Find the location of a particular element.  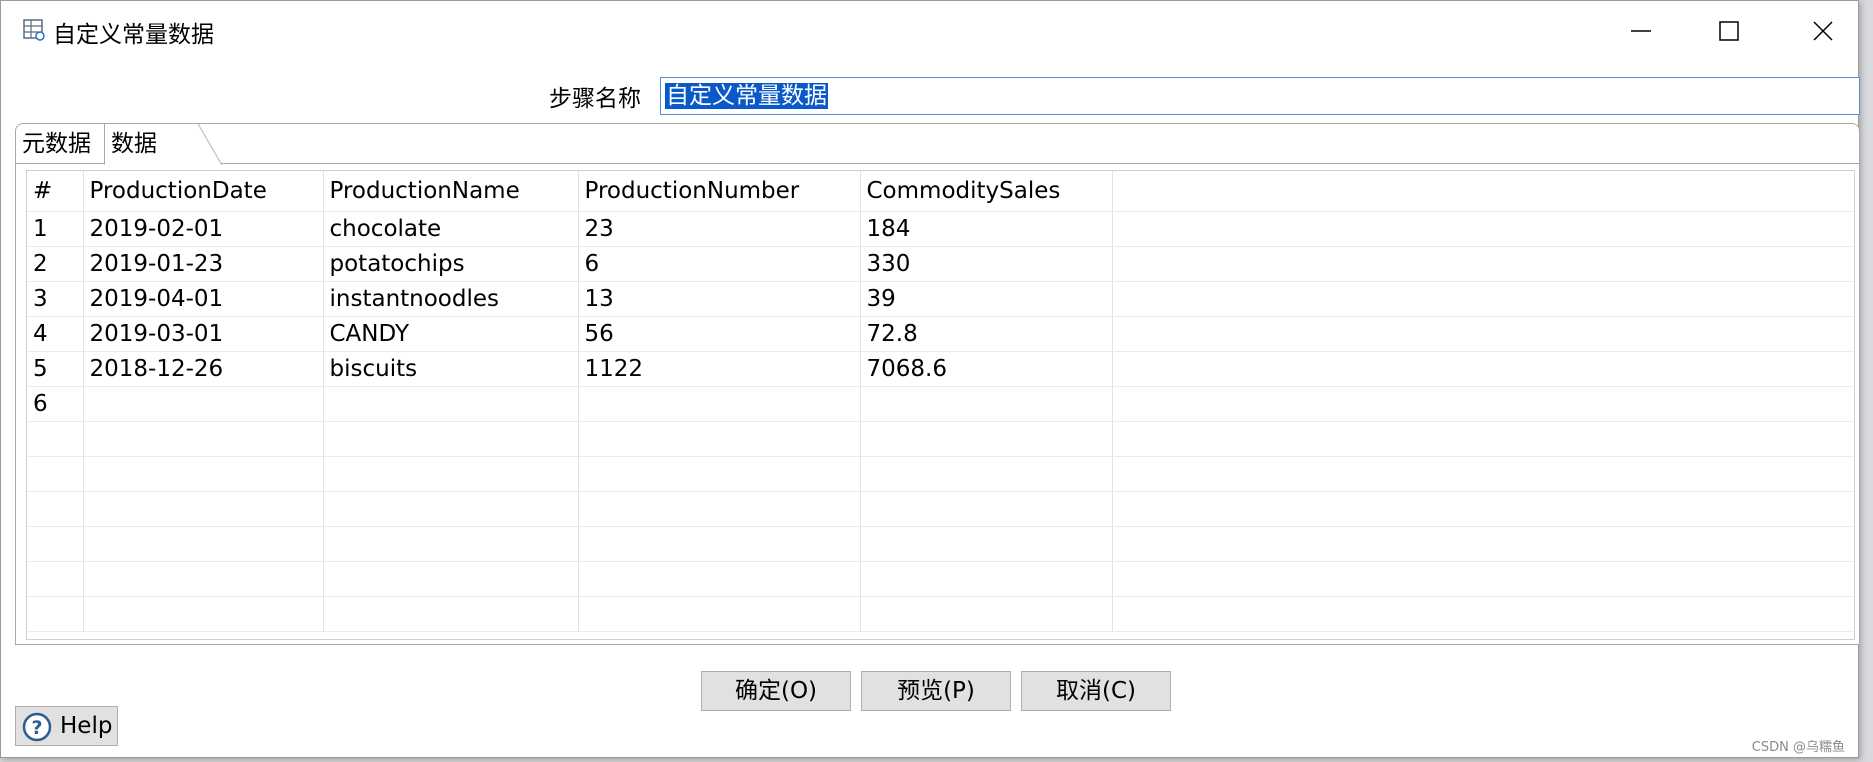

table-row: 1 2019-02-01 chocolate 23 184 is located at coordinates (940, 229).